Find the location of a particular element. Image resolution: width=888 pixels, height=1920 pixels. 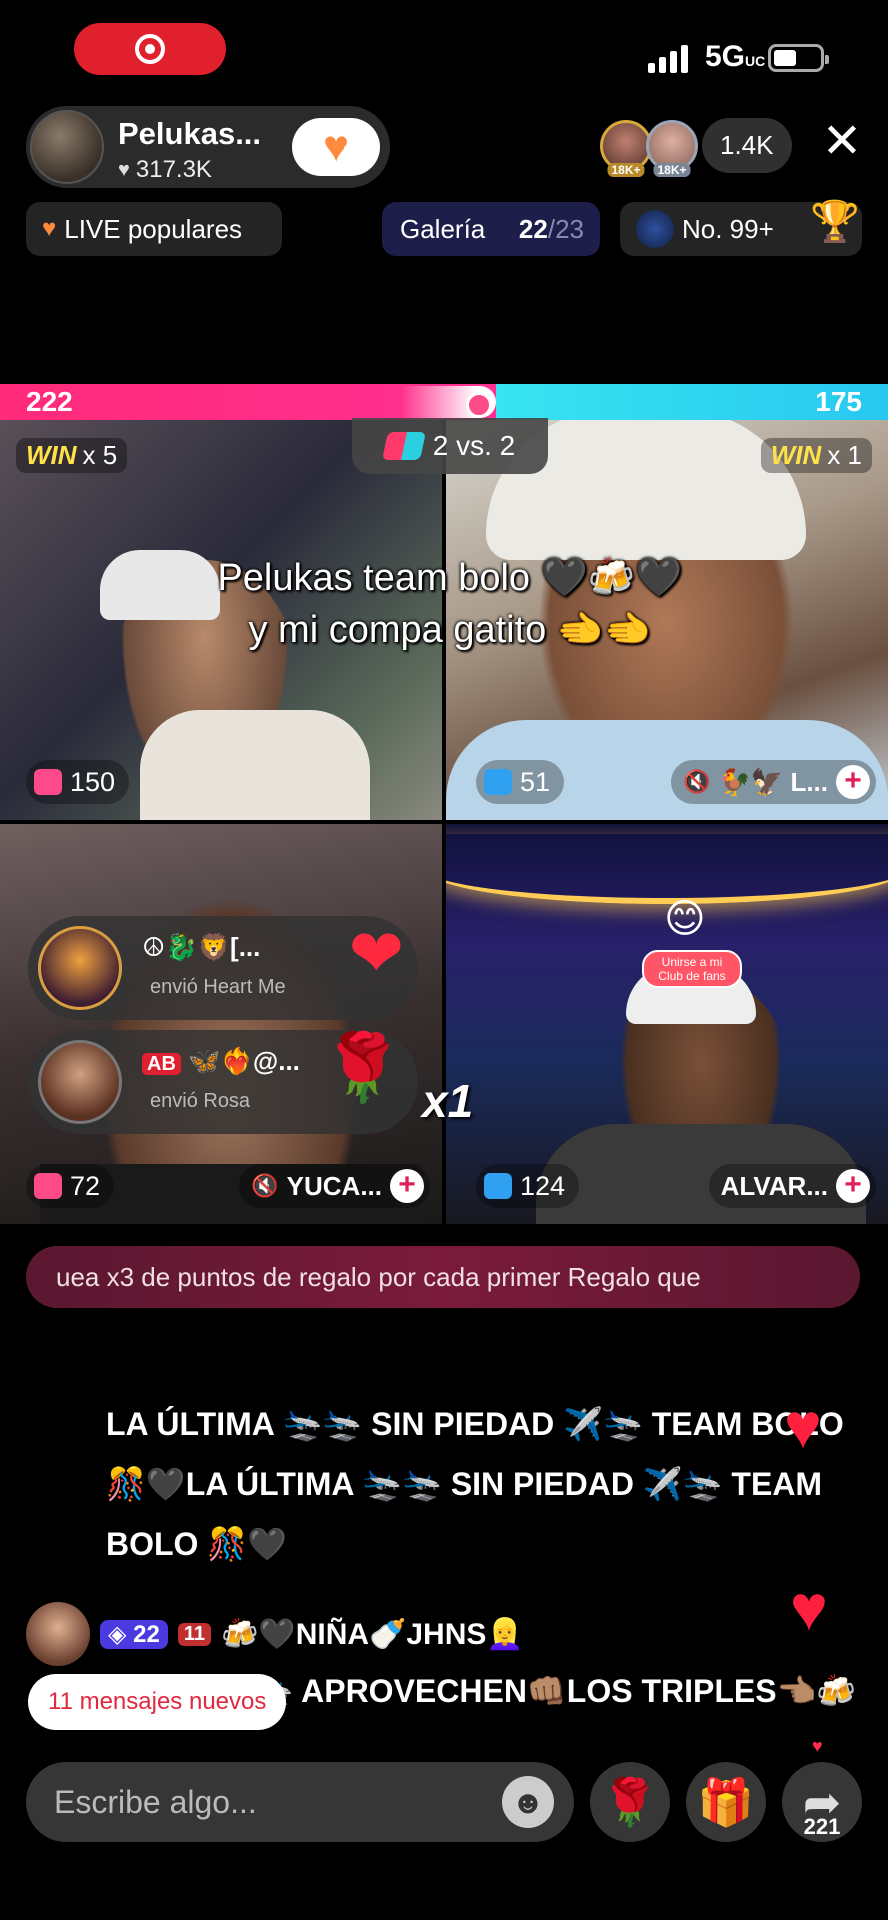

heart-gift-icon: ❤ is located at coordinates (376, 953).